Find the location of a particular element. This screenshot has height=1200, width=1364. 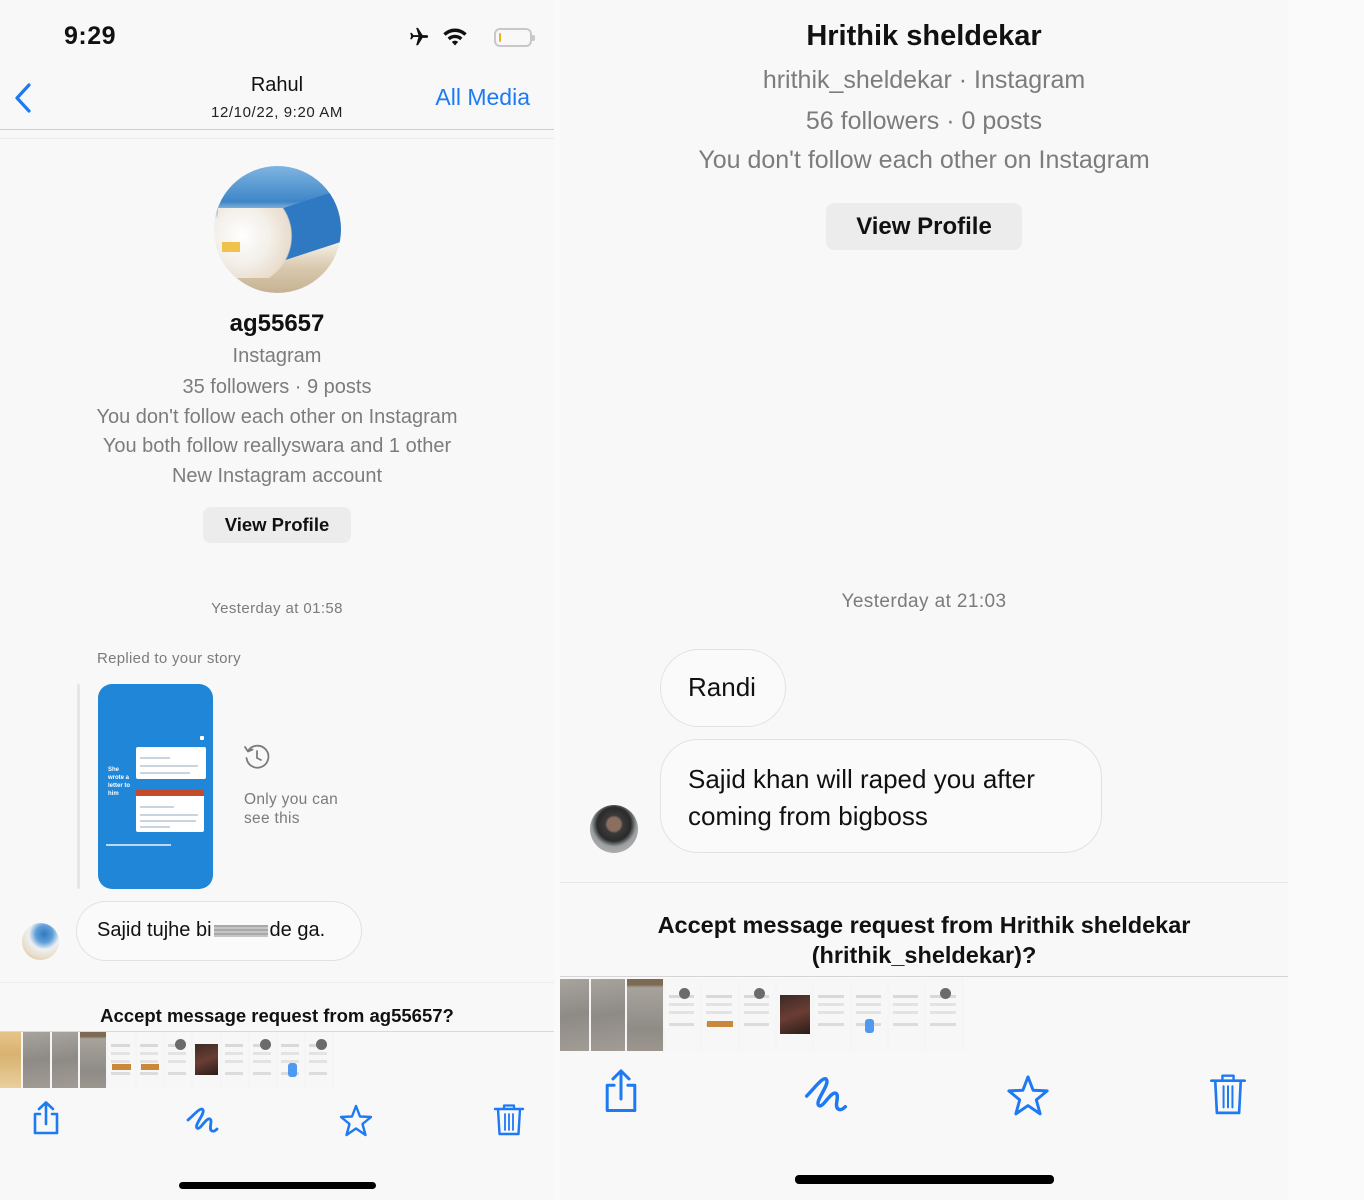

profile-account-note: New Instagram account is located at coordinates (277, 476).